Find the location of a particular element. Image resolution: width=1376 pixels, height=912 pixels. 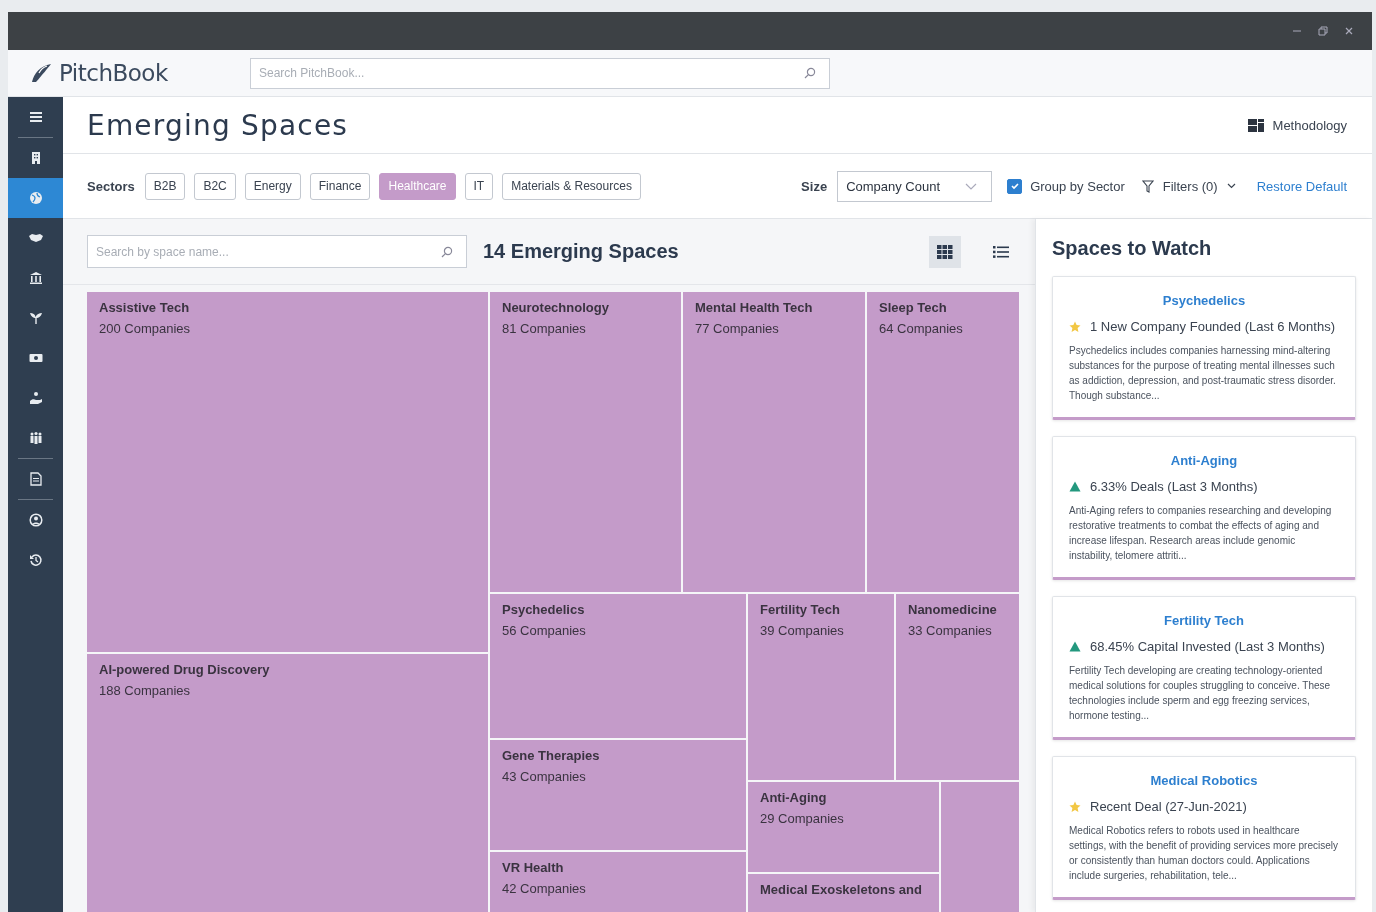

treemap-tile: Assistive Tech 200 Companies is located at coordinates (287, 472).